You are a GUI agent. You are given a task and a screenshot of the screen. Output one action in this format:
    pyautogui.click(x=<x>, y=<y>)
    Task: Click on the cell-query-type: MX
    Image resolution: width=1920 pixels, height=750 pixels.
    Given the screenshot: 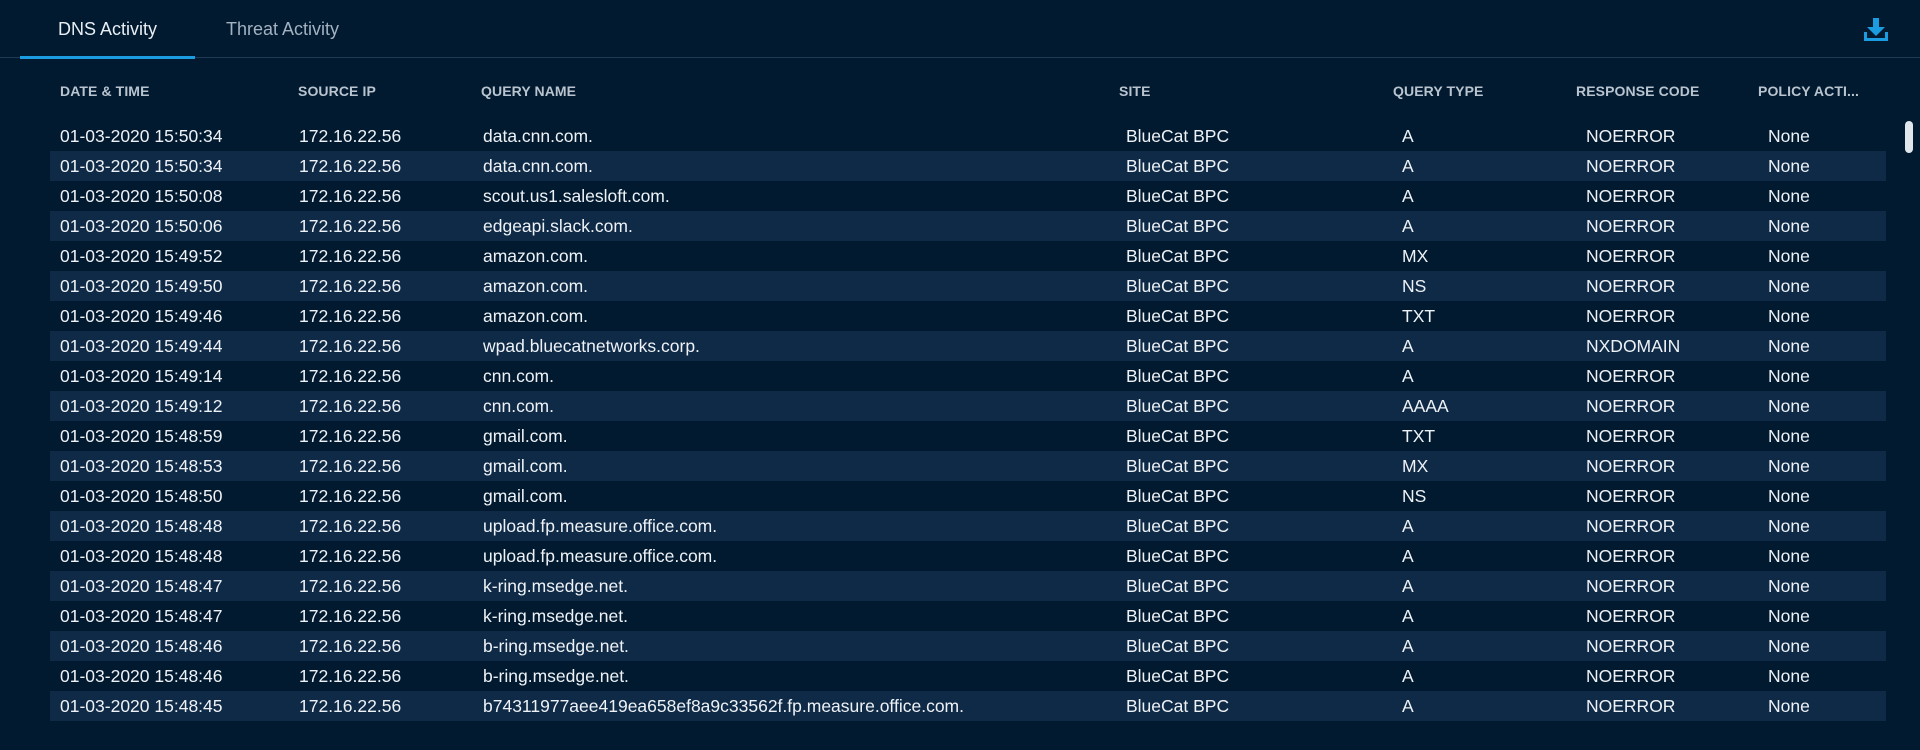 What is the action you would take?
    pyautogui.click(x=1415, y=465)
    